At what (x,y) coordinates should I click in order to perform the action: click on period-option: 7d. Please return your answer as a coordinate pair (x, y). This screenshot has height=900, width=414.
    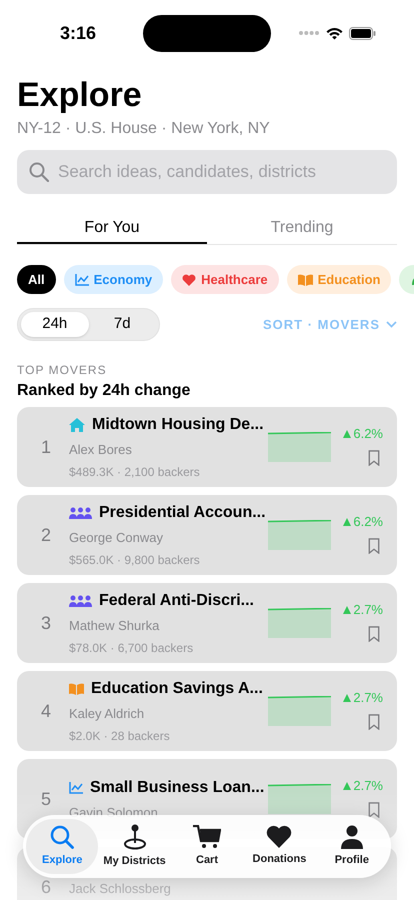
    Looking at the image, I should click on (122, 324).